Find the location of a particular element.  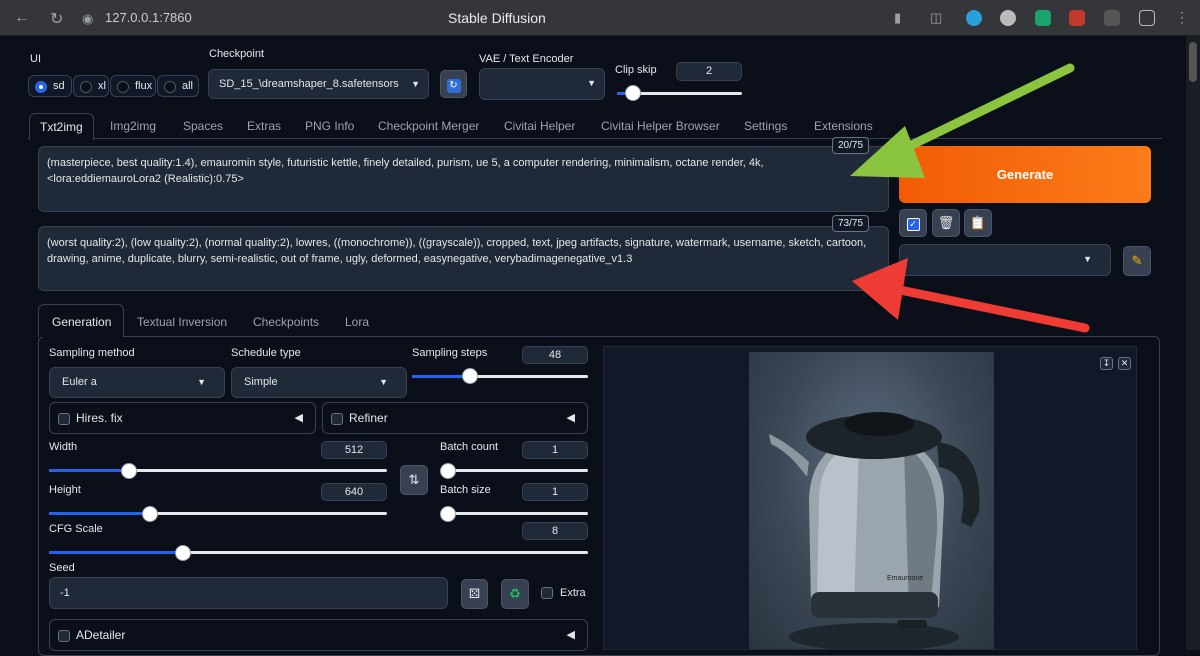

schedule-type-select: Simple ▼ is located at coordinates (319, 382).